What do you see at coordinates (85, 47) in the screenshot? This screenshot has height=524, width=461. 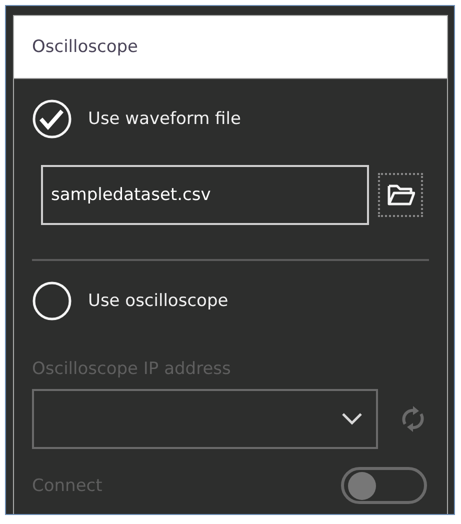 I see `panel-title: Oscilloscope` at bounding box center [85, 47].